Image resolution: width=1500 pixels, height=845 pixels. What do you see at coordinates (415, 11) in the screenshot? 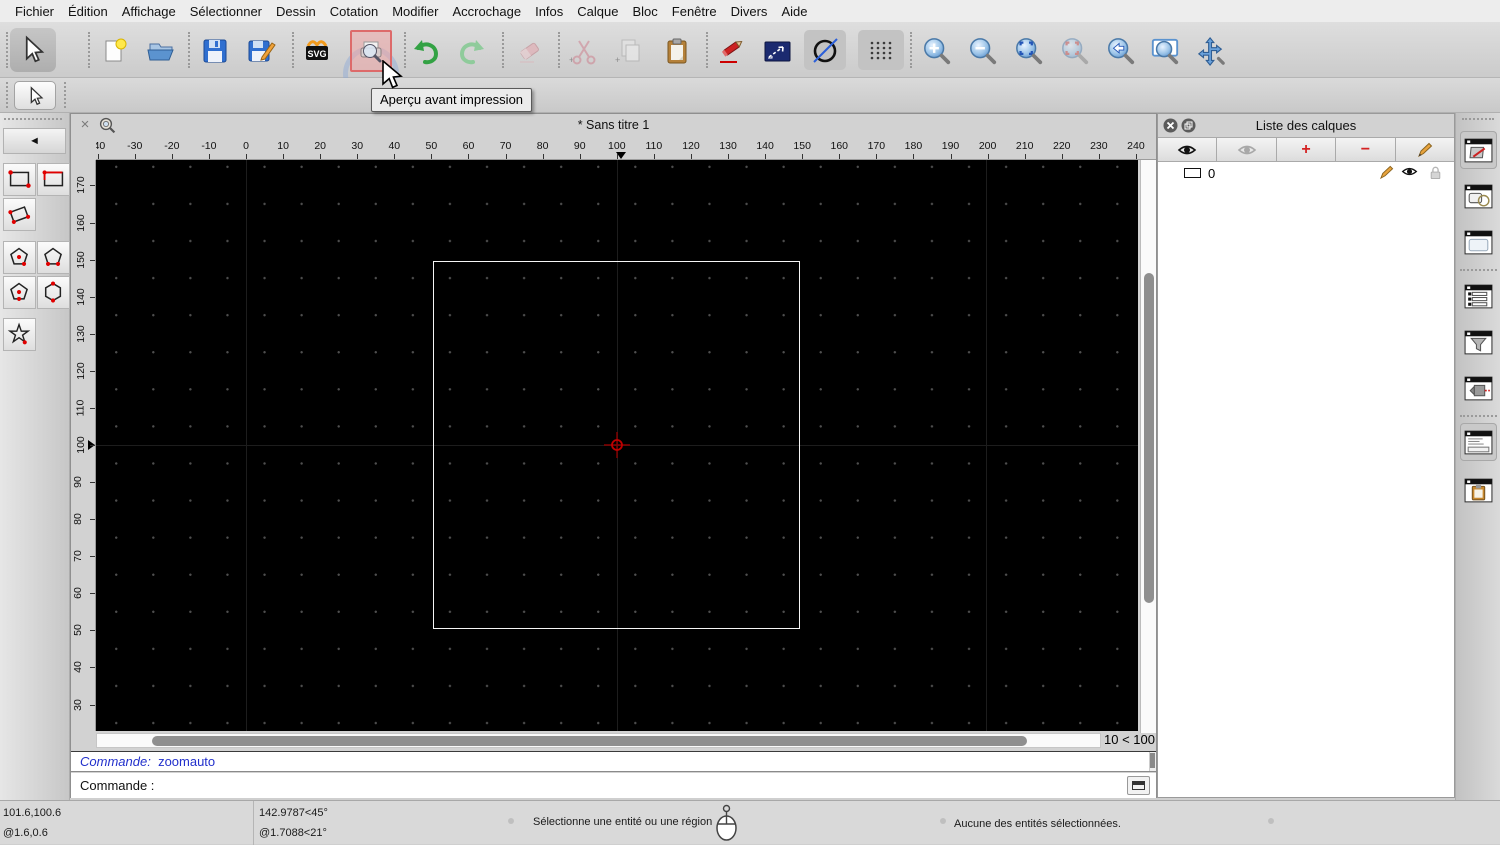
I see `menu-modifier: Modifier` at bounding box center [415, 11].